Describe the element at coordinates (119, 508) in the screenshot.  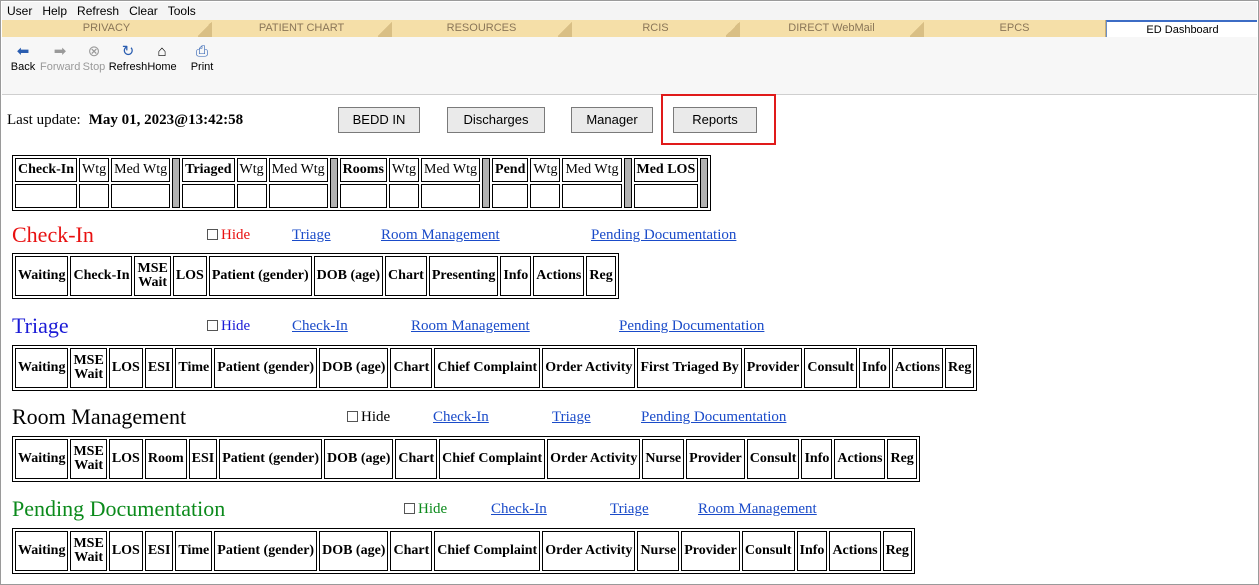
I see `pending-documentation-section-title: Pending Documentation` at that location.